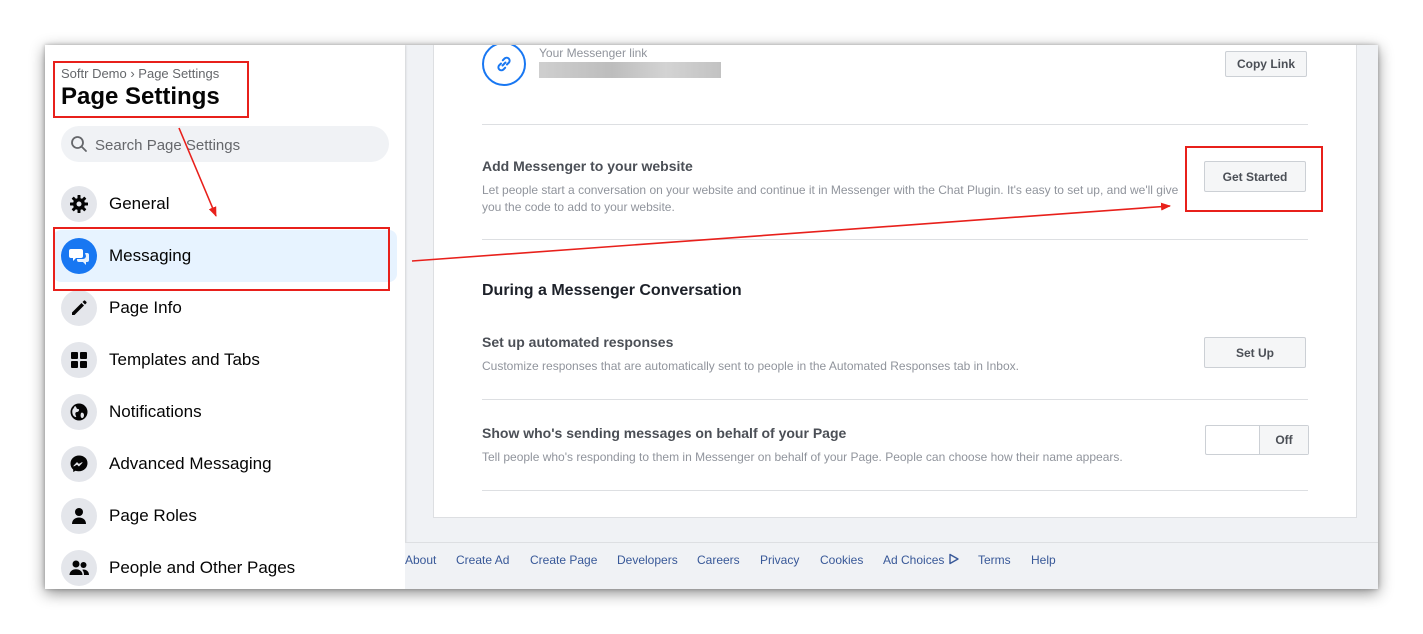  I want to click on pencil-icon, so click(79, 308).